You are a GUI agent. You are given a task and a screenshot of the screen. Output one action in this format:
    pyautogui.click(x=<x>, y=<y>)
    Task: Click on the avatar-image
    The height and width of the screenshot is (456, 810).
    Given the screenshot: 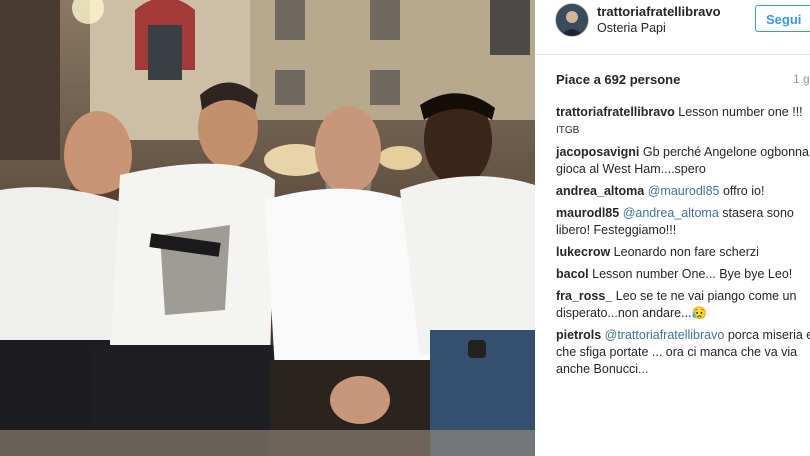 What is the action you would take?
    pyautogui.click(x=572, y=20)
    